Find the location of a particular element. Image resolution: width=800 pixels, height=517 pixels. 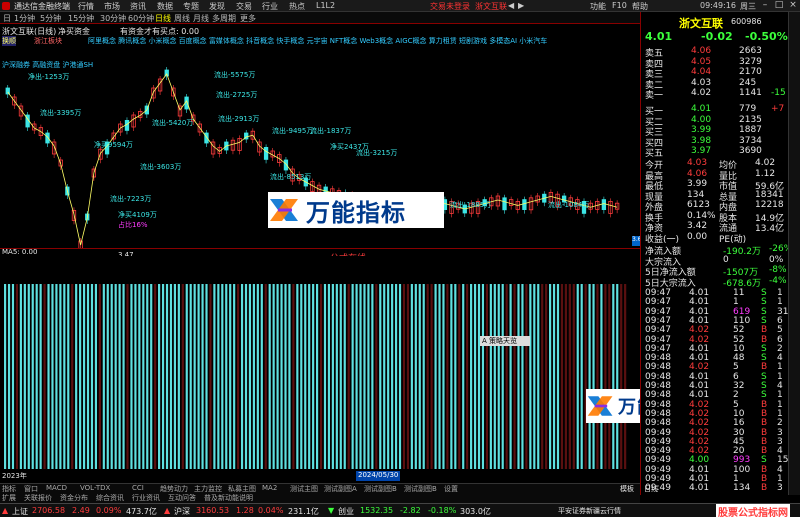

stat-row: 外盘 6123 内盘 12218 is located at coordinates (715, 206).